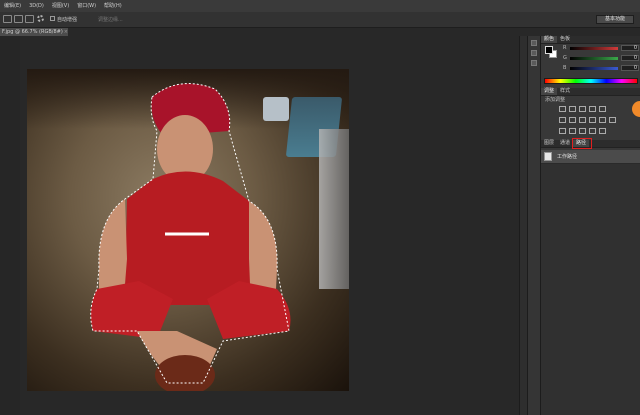 Image resolution: width=640 pixels, height=415 pixels. What do you see at coordinates (534, 53) in the screenshot?
I see `properties-panel-icon` at bounding box center [534, 53].